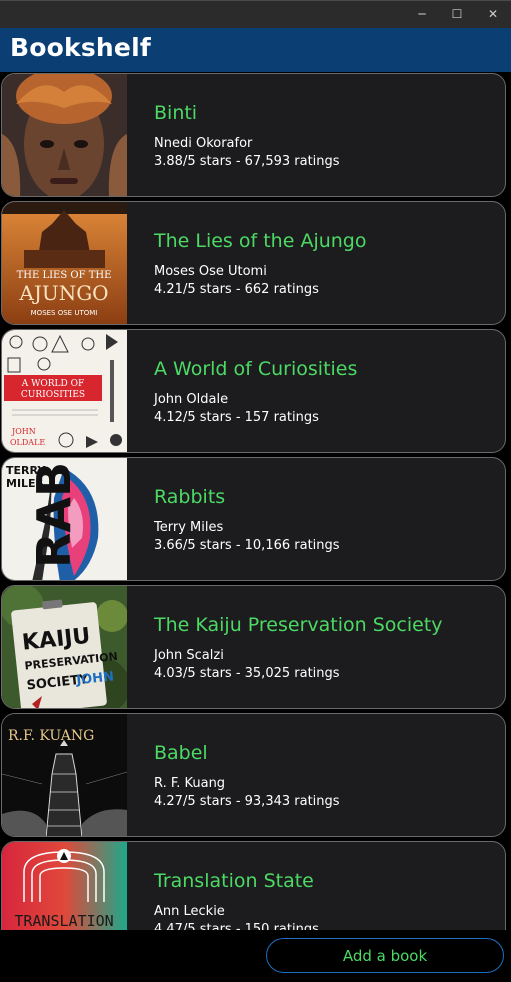 Image resolution: width=511 pixels, height=982 pixels. Describe the element at coordinates (191, 399) in the screenshot. I see `book-author: John Oldale` at that location.